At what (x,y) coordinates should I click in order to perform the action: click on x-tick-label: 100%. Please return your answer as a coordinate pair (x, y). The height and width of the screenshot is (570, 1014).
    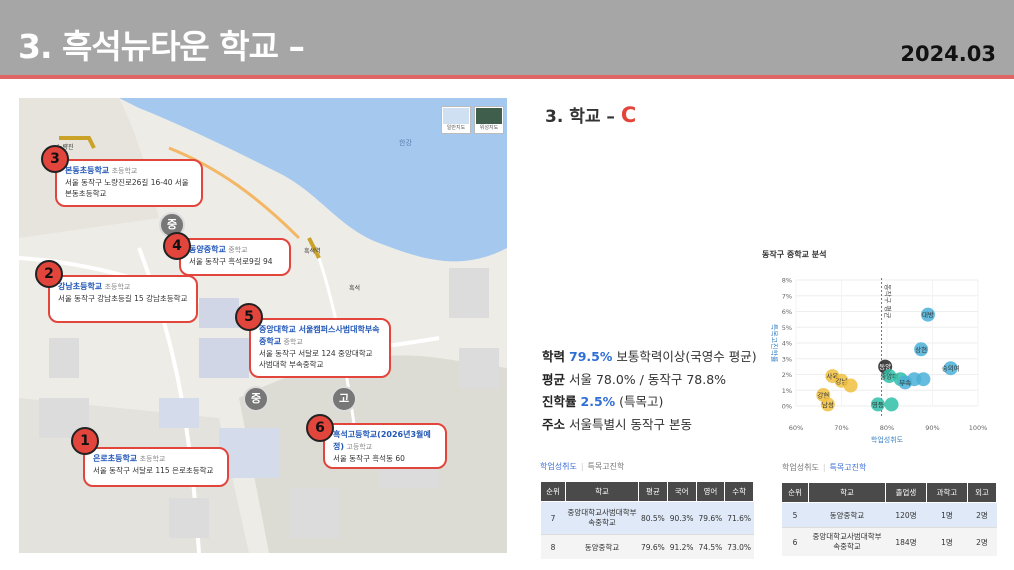
    Looking at the image, I should click on (978, 428).